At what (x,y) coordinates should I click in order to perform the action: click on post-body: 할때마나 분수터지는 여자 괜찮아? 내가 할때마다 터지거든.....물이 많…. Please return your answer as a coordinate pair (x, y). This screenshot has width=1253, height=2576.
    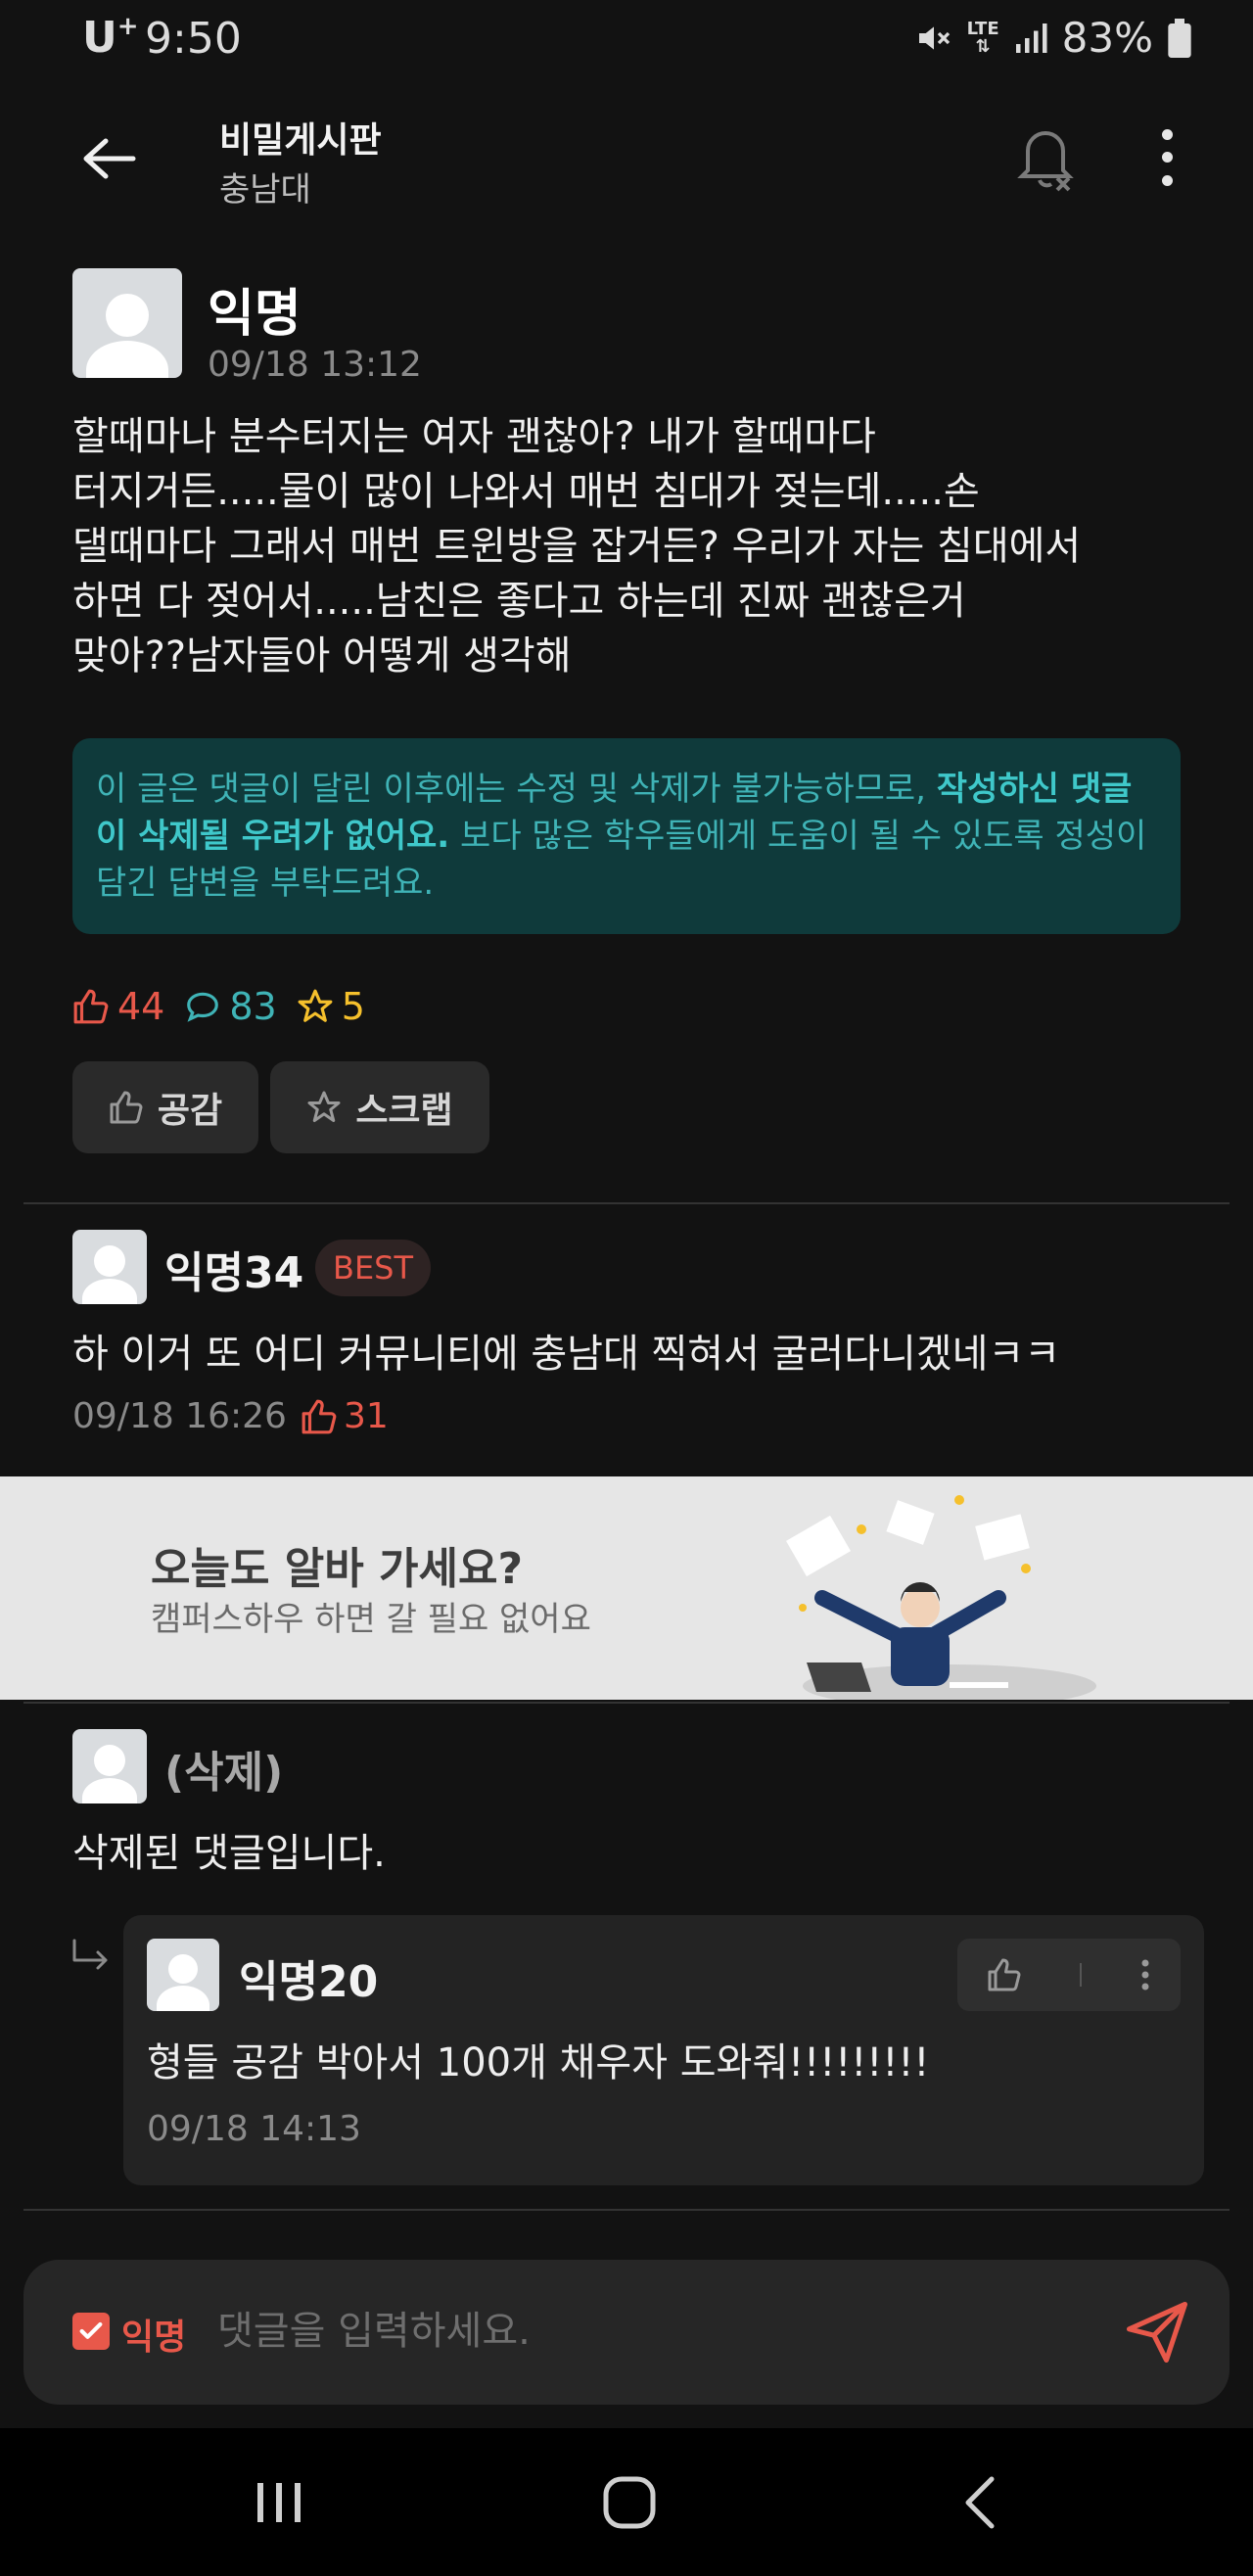
    Looking at the image, I should click on (577, 546).